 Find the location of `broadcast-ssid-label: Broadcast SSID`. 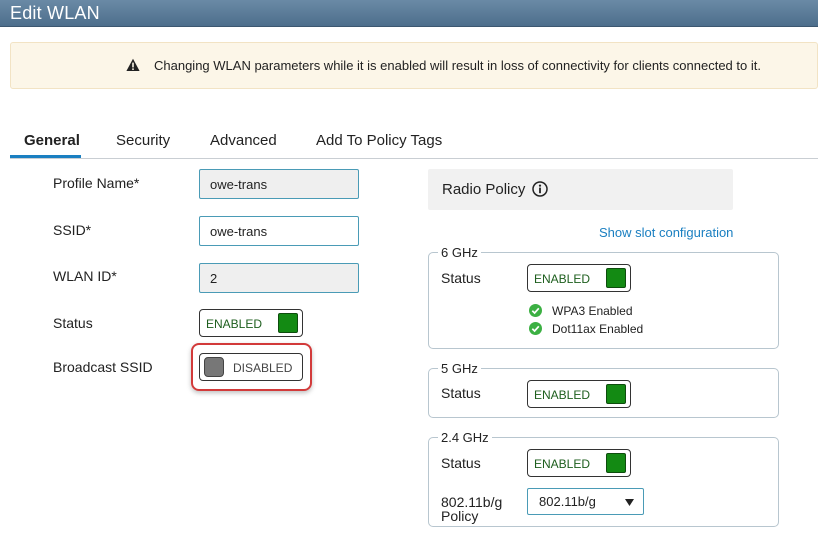

broadcast-ssid-label: Broadcast SSID is located at coordinates (103, 367).